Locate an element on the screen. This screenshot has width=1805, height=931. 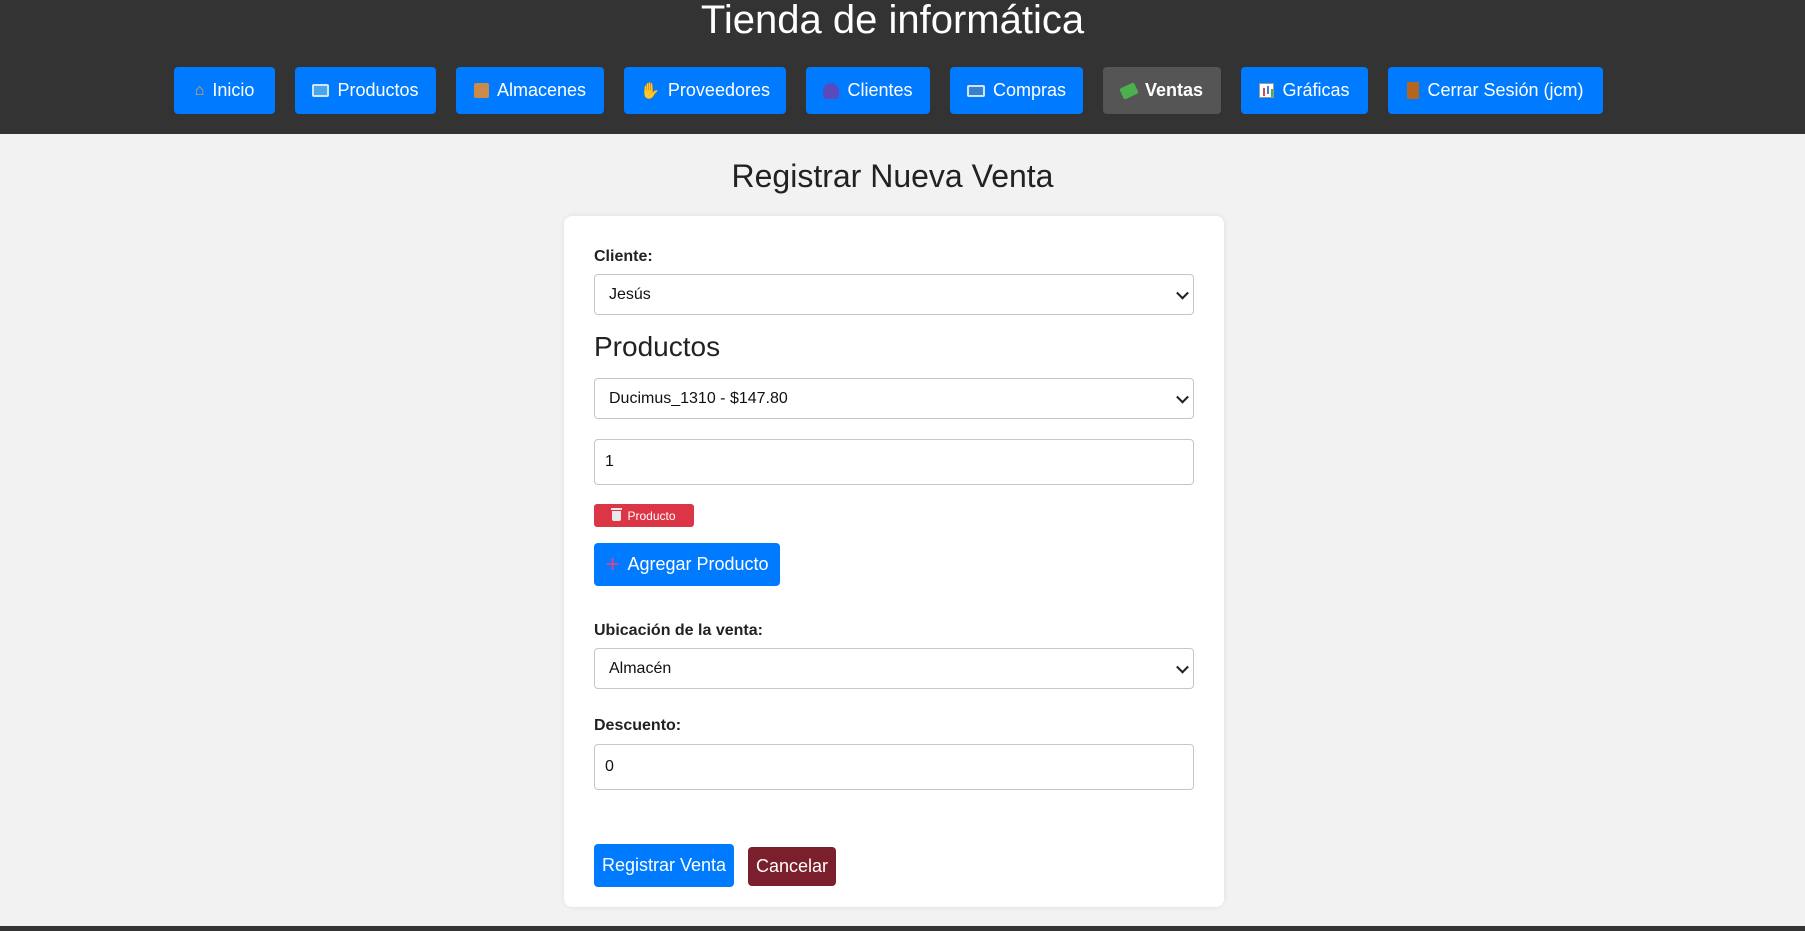
register-sale-button: Registrar Venta is located at coordinates (664, 865).